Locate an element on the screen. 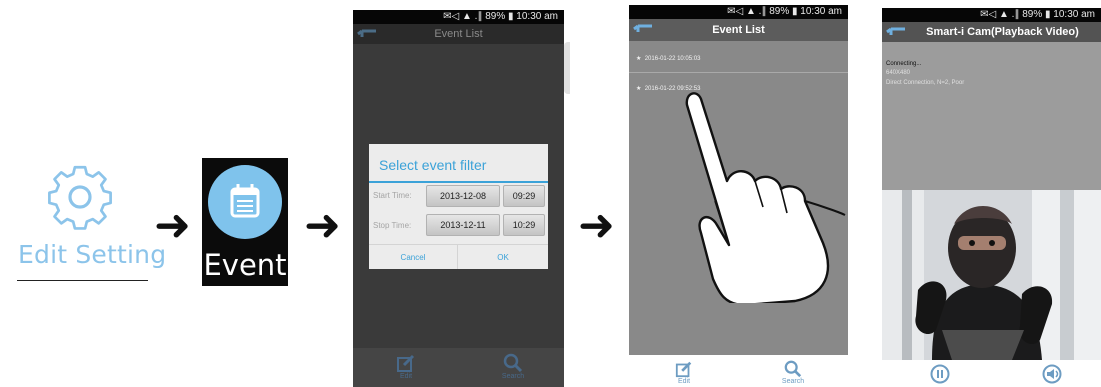  speaker-icon is located at coordinates (1052, 374).